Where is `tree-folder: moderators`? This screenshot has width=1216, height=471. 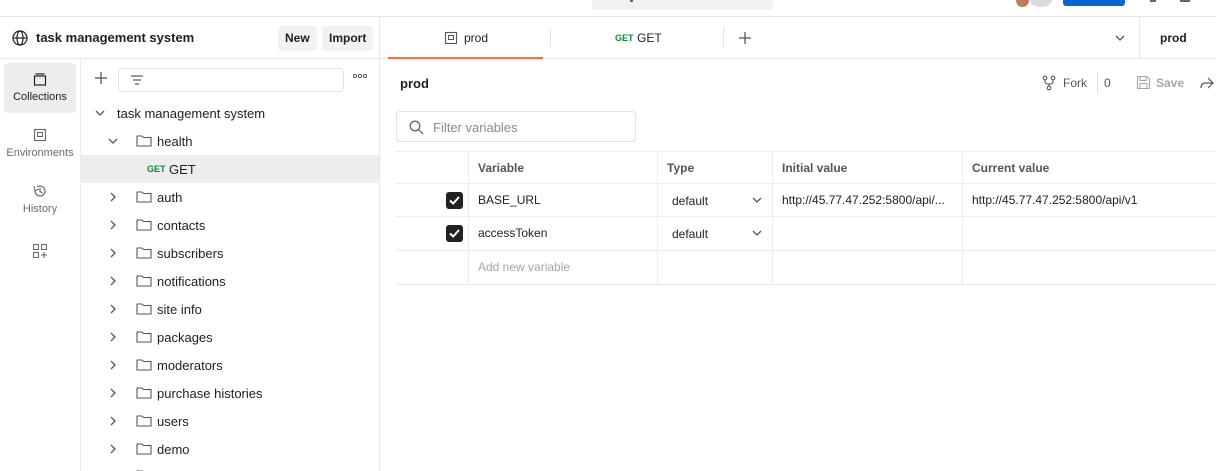
tree-folder: moderators is located at coordinates (230, 365).